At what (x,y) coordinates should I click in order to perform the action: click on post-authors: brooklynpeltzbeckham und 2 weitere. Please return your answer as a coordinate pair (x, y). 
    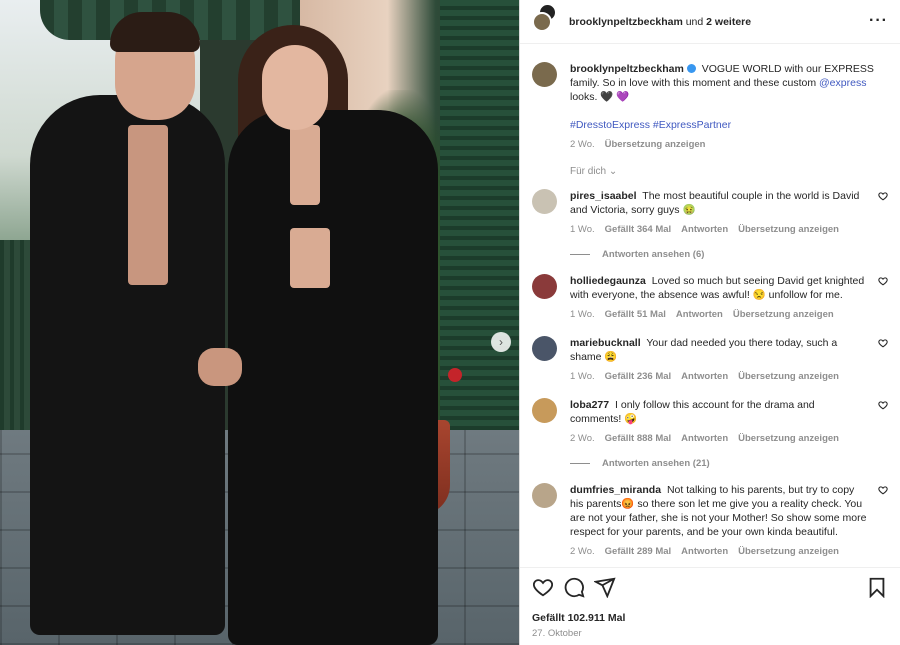
    Looking at the image, I should click on (660, 22).